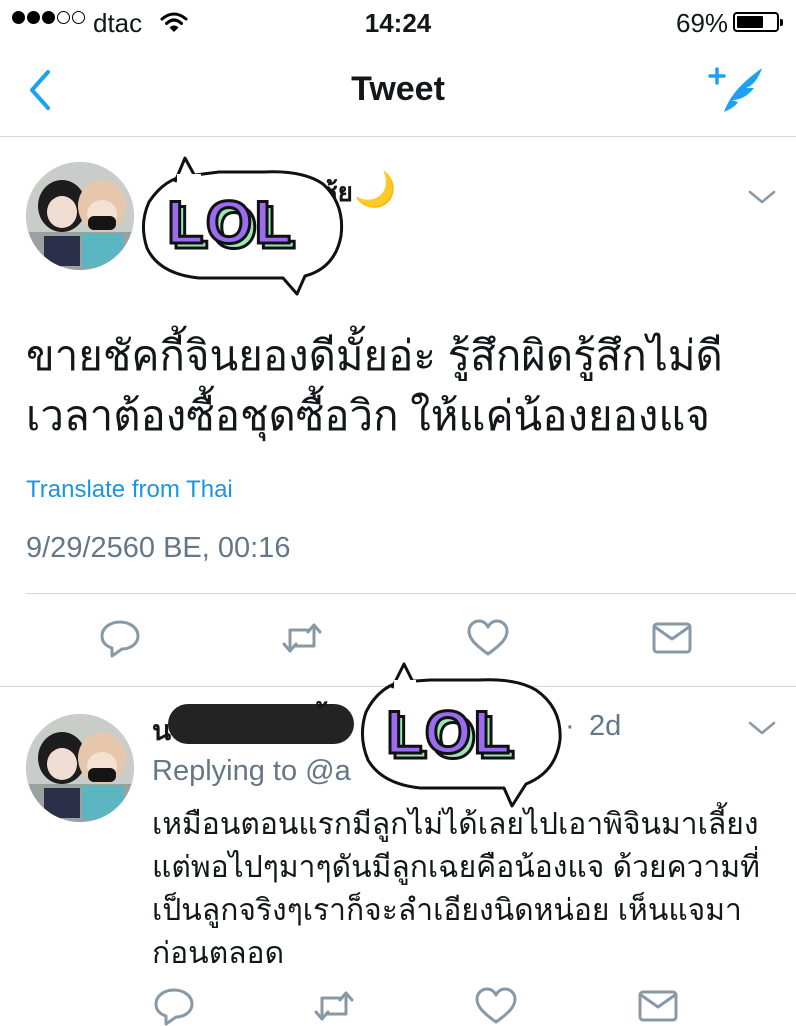 The height and width of the screenshot is (1026, 796). What do you see at coordinates (334, 1006) in the screenshot?
I see `reply-retweet-icon` at bounding box center [334, 1006].